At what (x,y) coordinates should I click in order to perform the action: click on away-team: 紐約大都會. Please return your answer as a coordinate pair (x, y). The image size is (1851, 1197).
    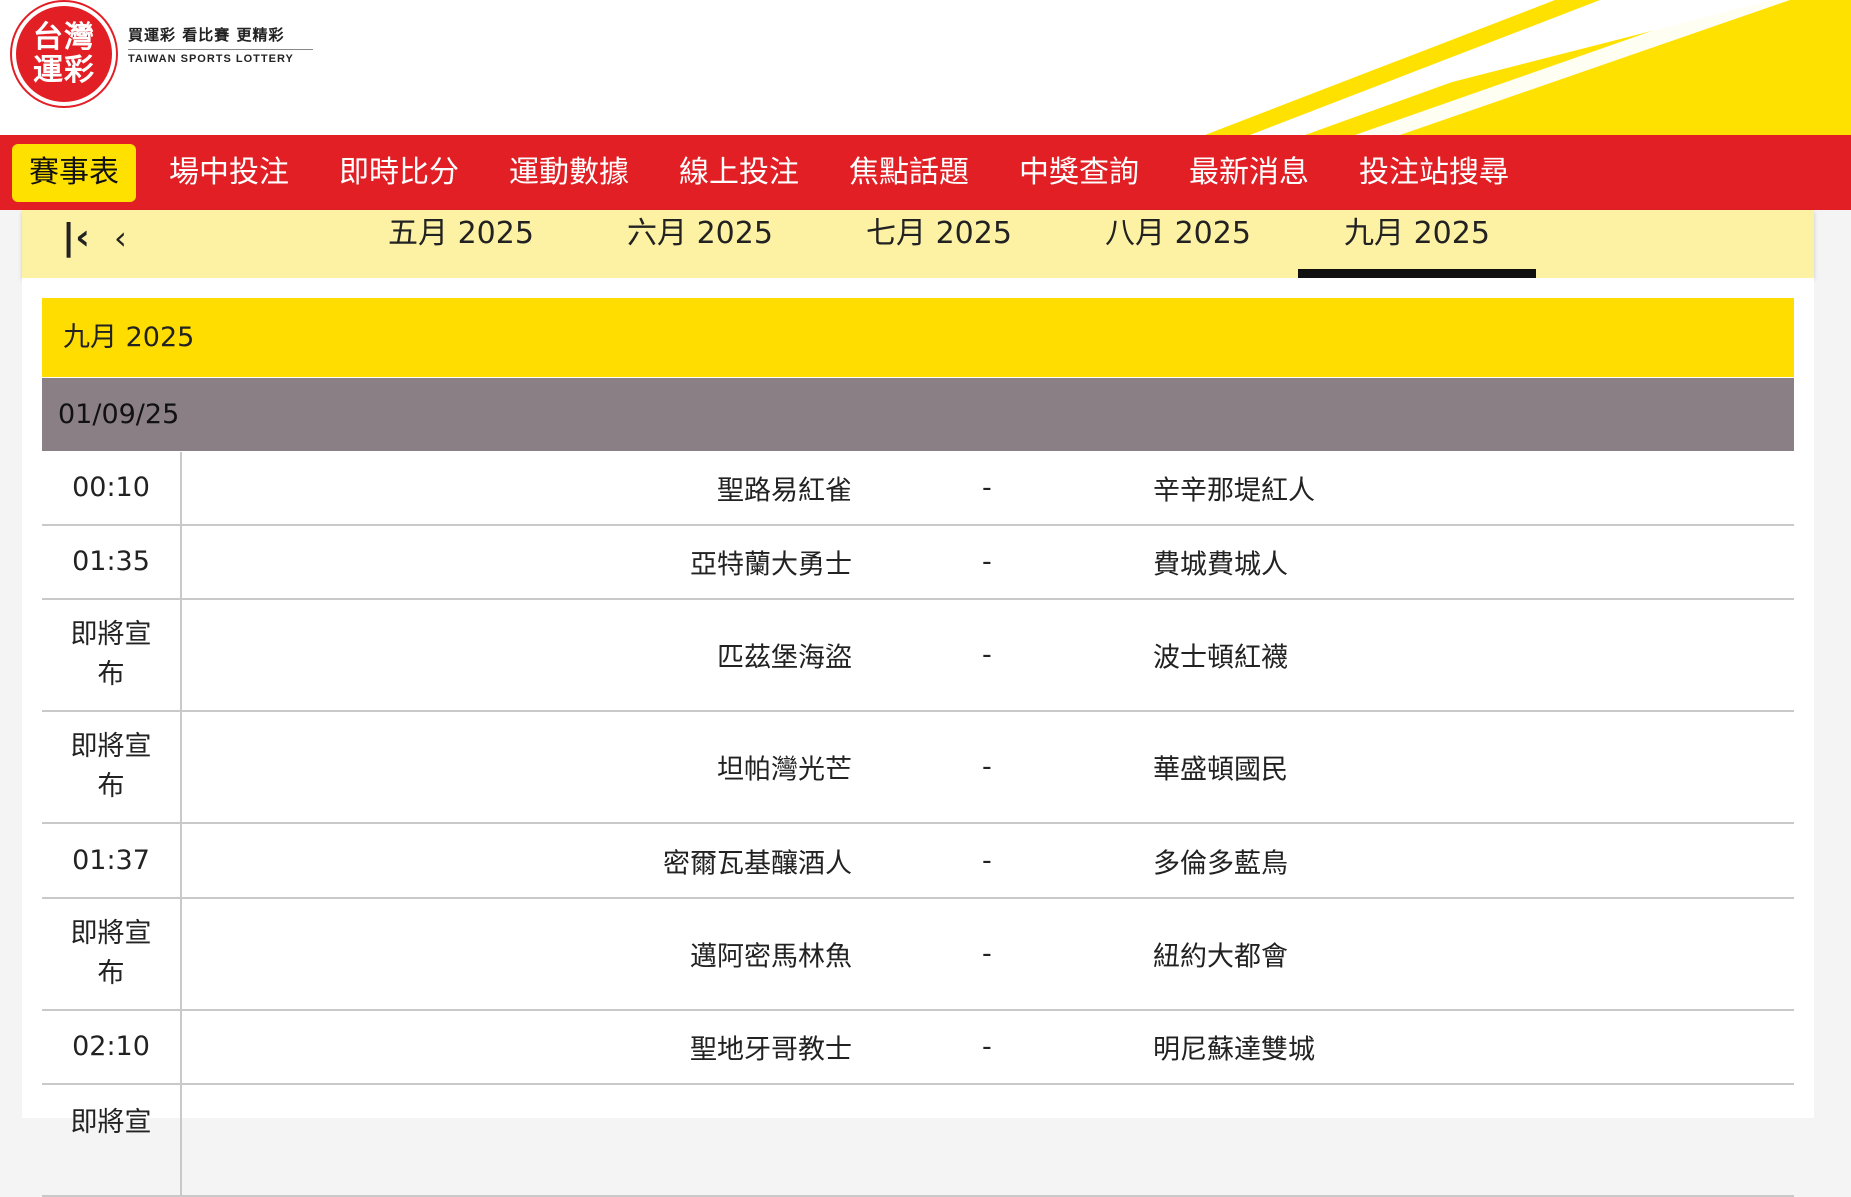
    Looking at the image, I should click on (1220, 957).